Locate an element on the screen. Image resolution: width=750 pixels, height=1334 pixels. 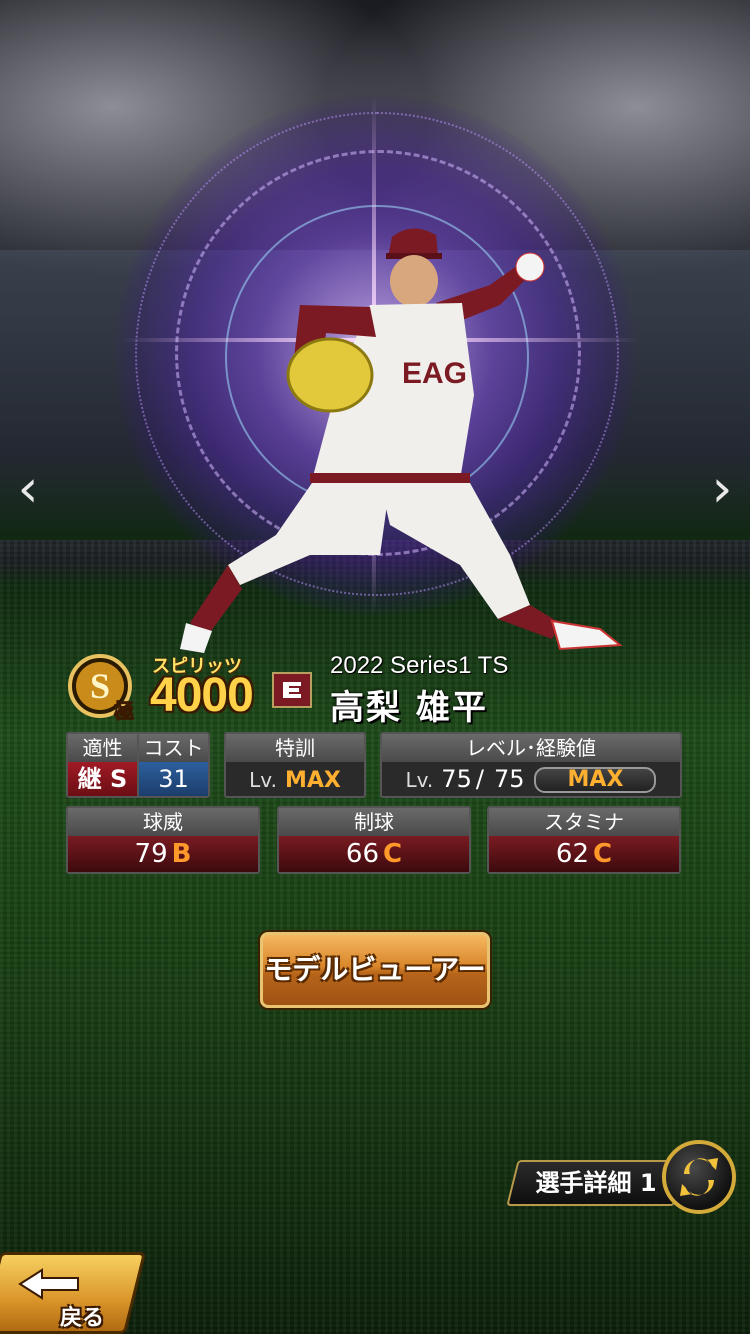
training-panel: 特訓 Lv. MAX is located at coordinates (295, 765).